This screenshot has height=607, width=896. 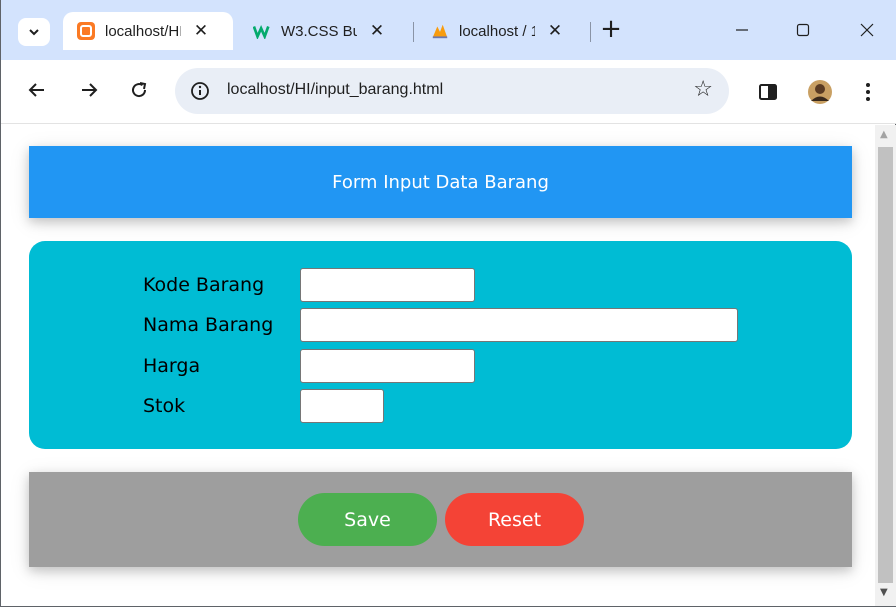 I want to click on button-panel: Save Reset, so click(x=440, y=519).